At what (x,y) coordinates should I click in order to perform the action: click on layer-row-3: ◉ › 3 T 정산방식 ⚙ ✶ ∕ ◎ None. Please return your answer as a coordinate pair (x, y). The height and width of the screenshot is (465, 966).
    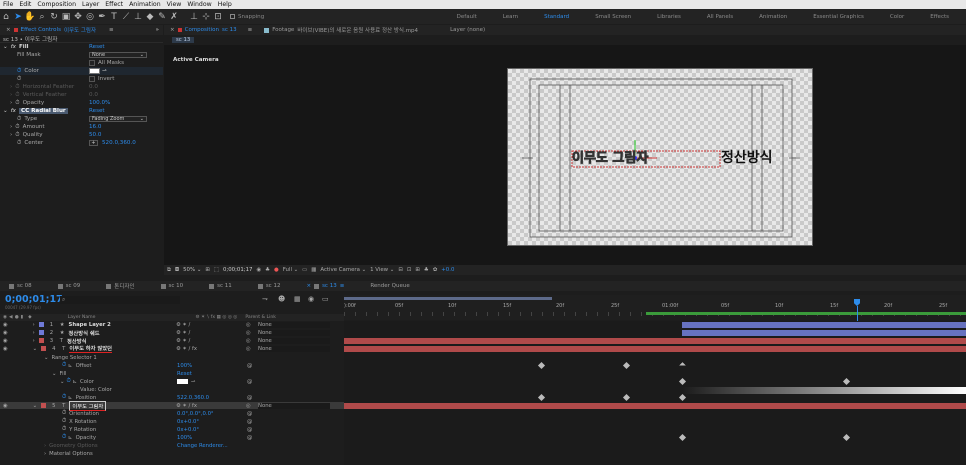
    Looking at the image, I should click on (172, 341).